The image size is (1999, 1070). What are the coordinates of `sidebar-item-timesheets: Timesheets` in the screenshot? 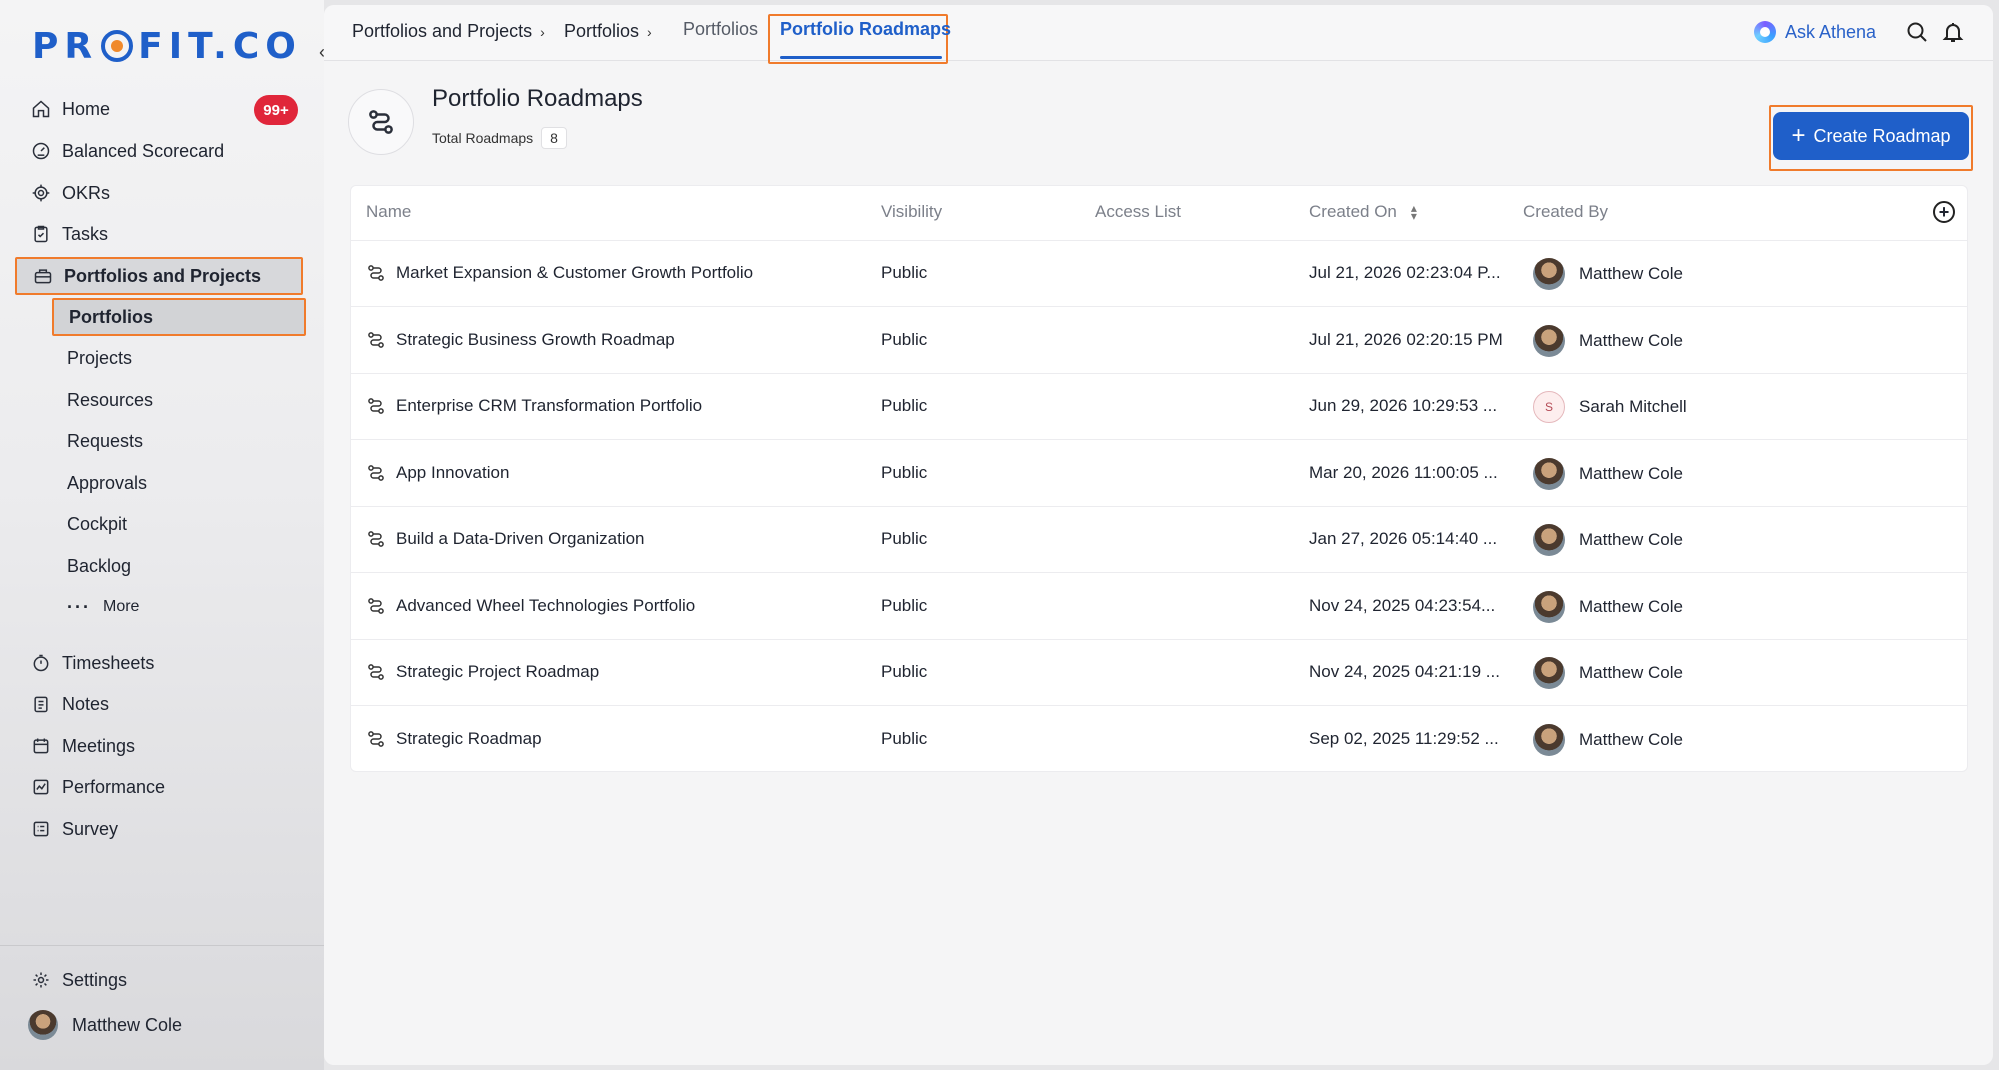 It's located at (166, 663).